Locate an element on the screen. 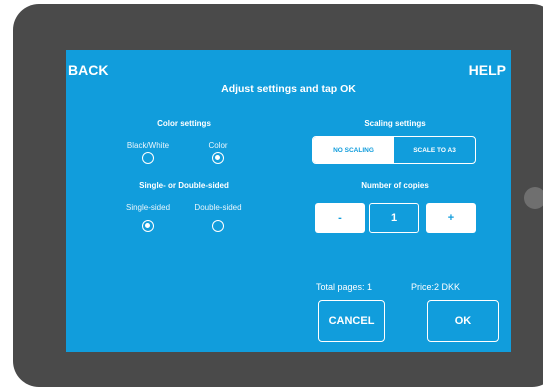 This screenshot has width=543, height=391. increase-copies-button: + is located at coordinates (451, 218).